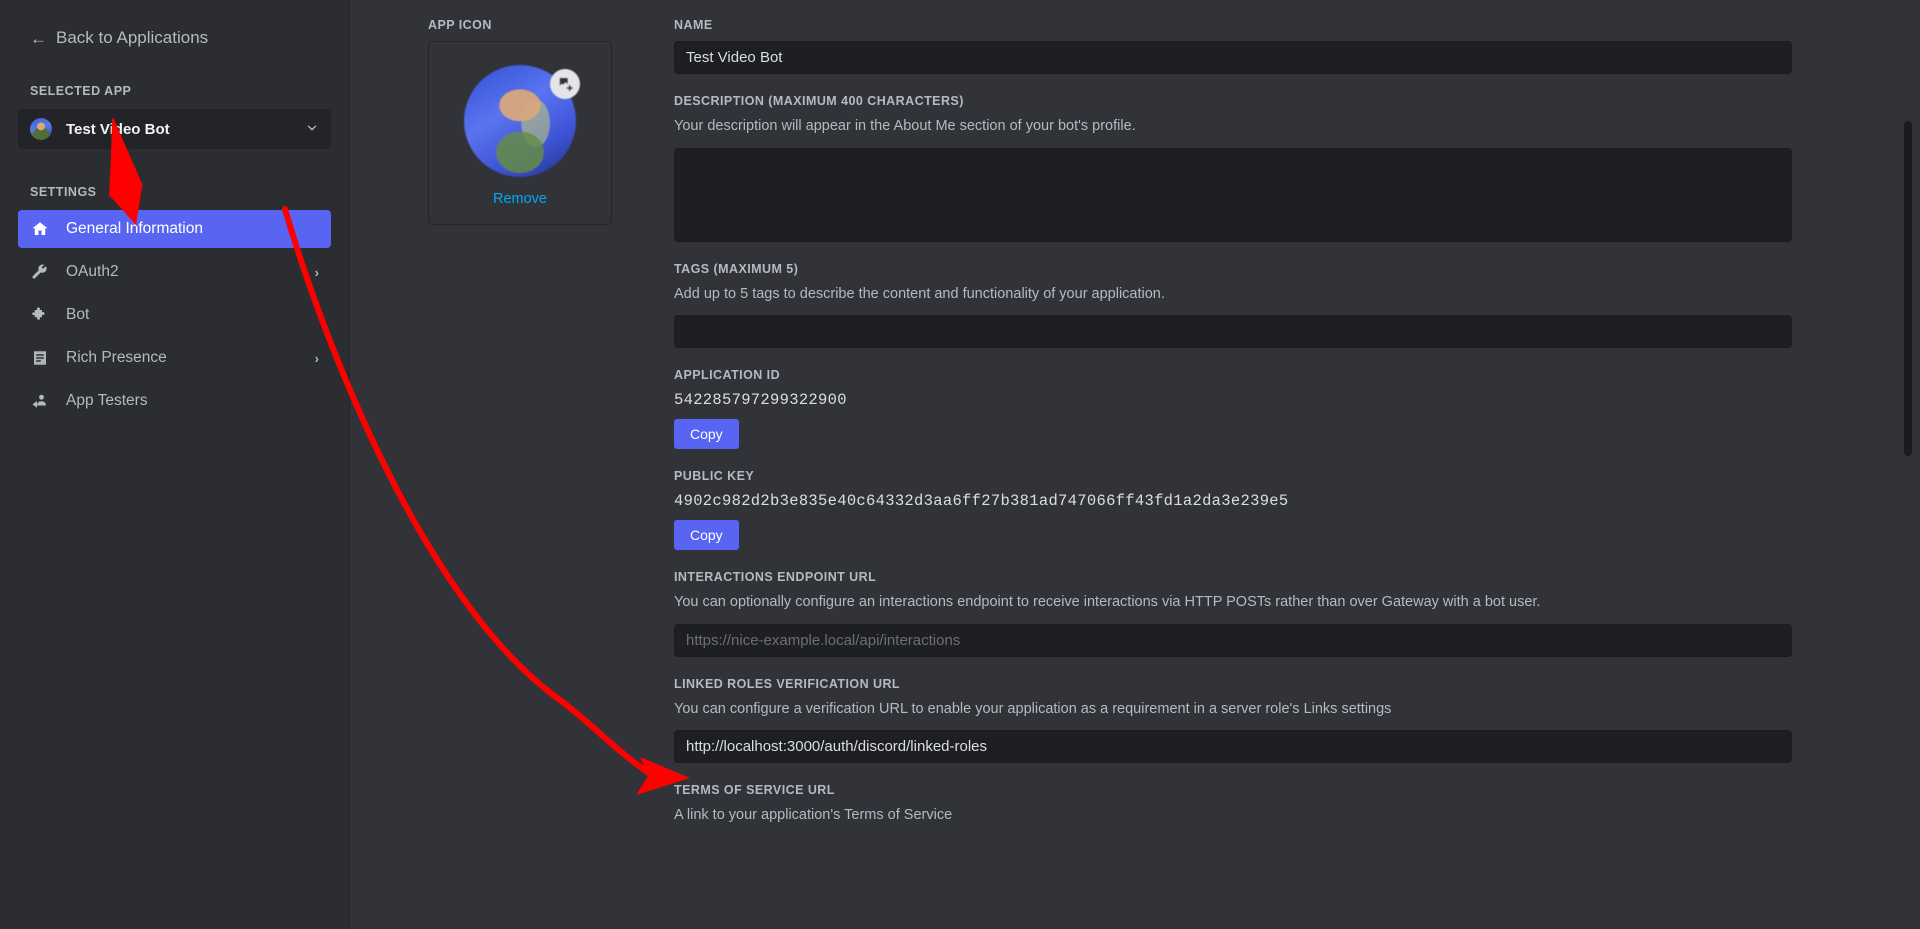 Image resolution: width=1920 pixels, height=929 pixels. What do you see at coordinates (1233, 57) in the screenshot?
I see `name-input: Test Video Bot` at bounding box center [1233, 57].